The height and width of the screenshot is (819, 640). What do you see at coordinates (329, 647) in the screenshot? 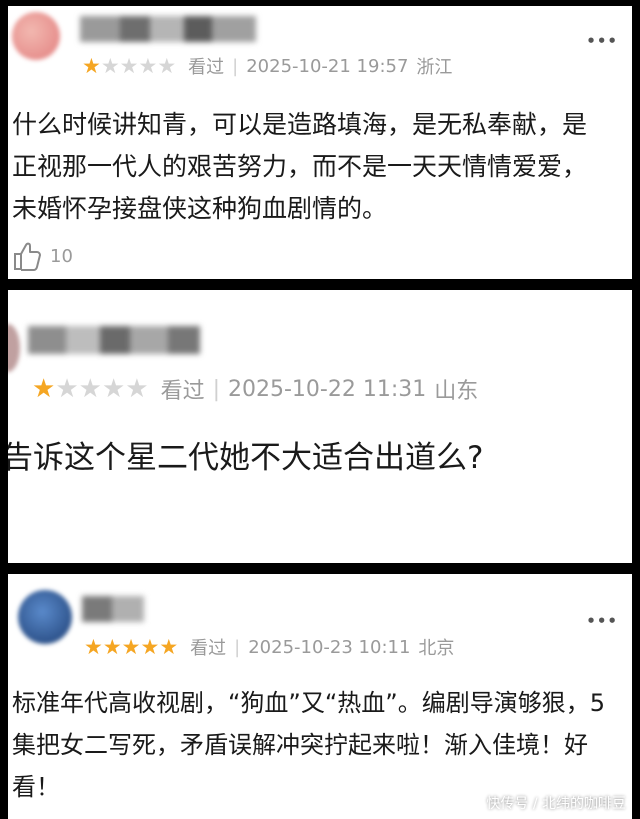
I see `review-date: 2025-10-23 10:11` at bounding box center [329, 647].